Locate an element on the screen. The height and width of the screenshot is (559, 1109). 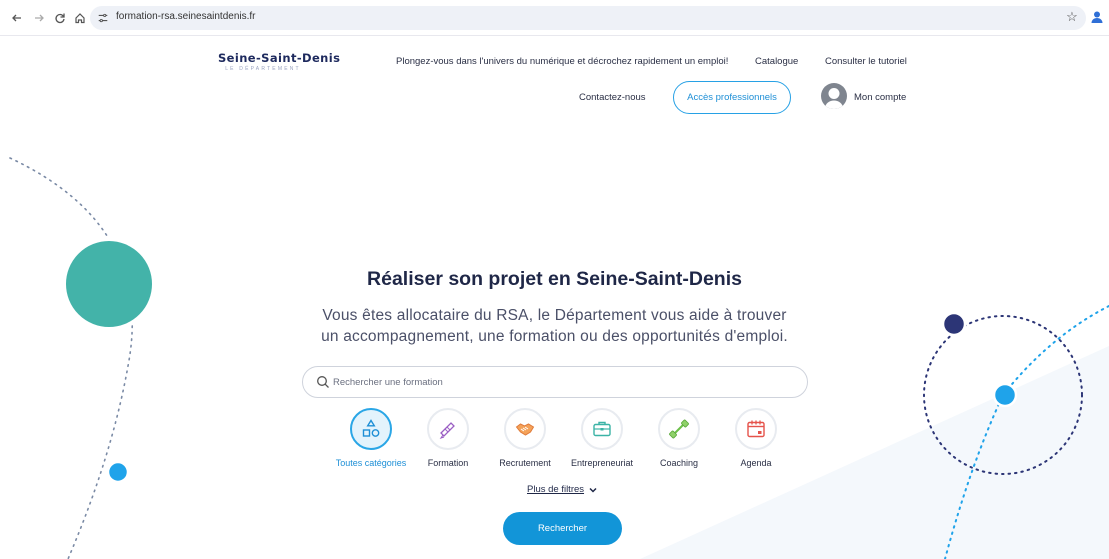
blue-dot-right is located at coordinates (1005, 395).